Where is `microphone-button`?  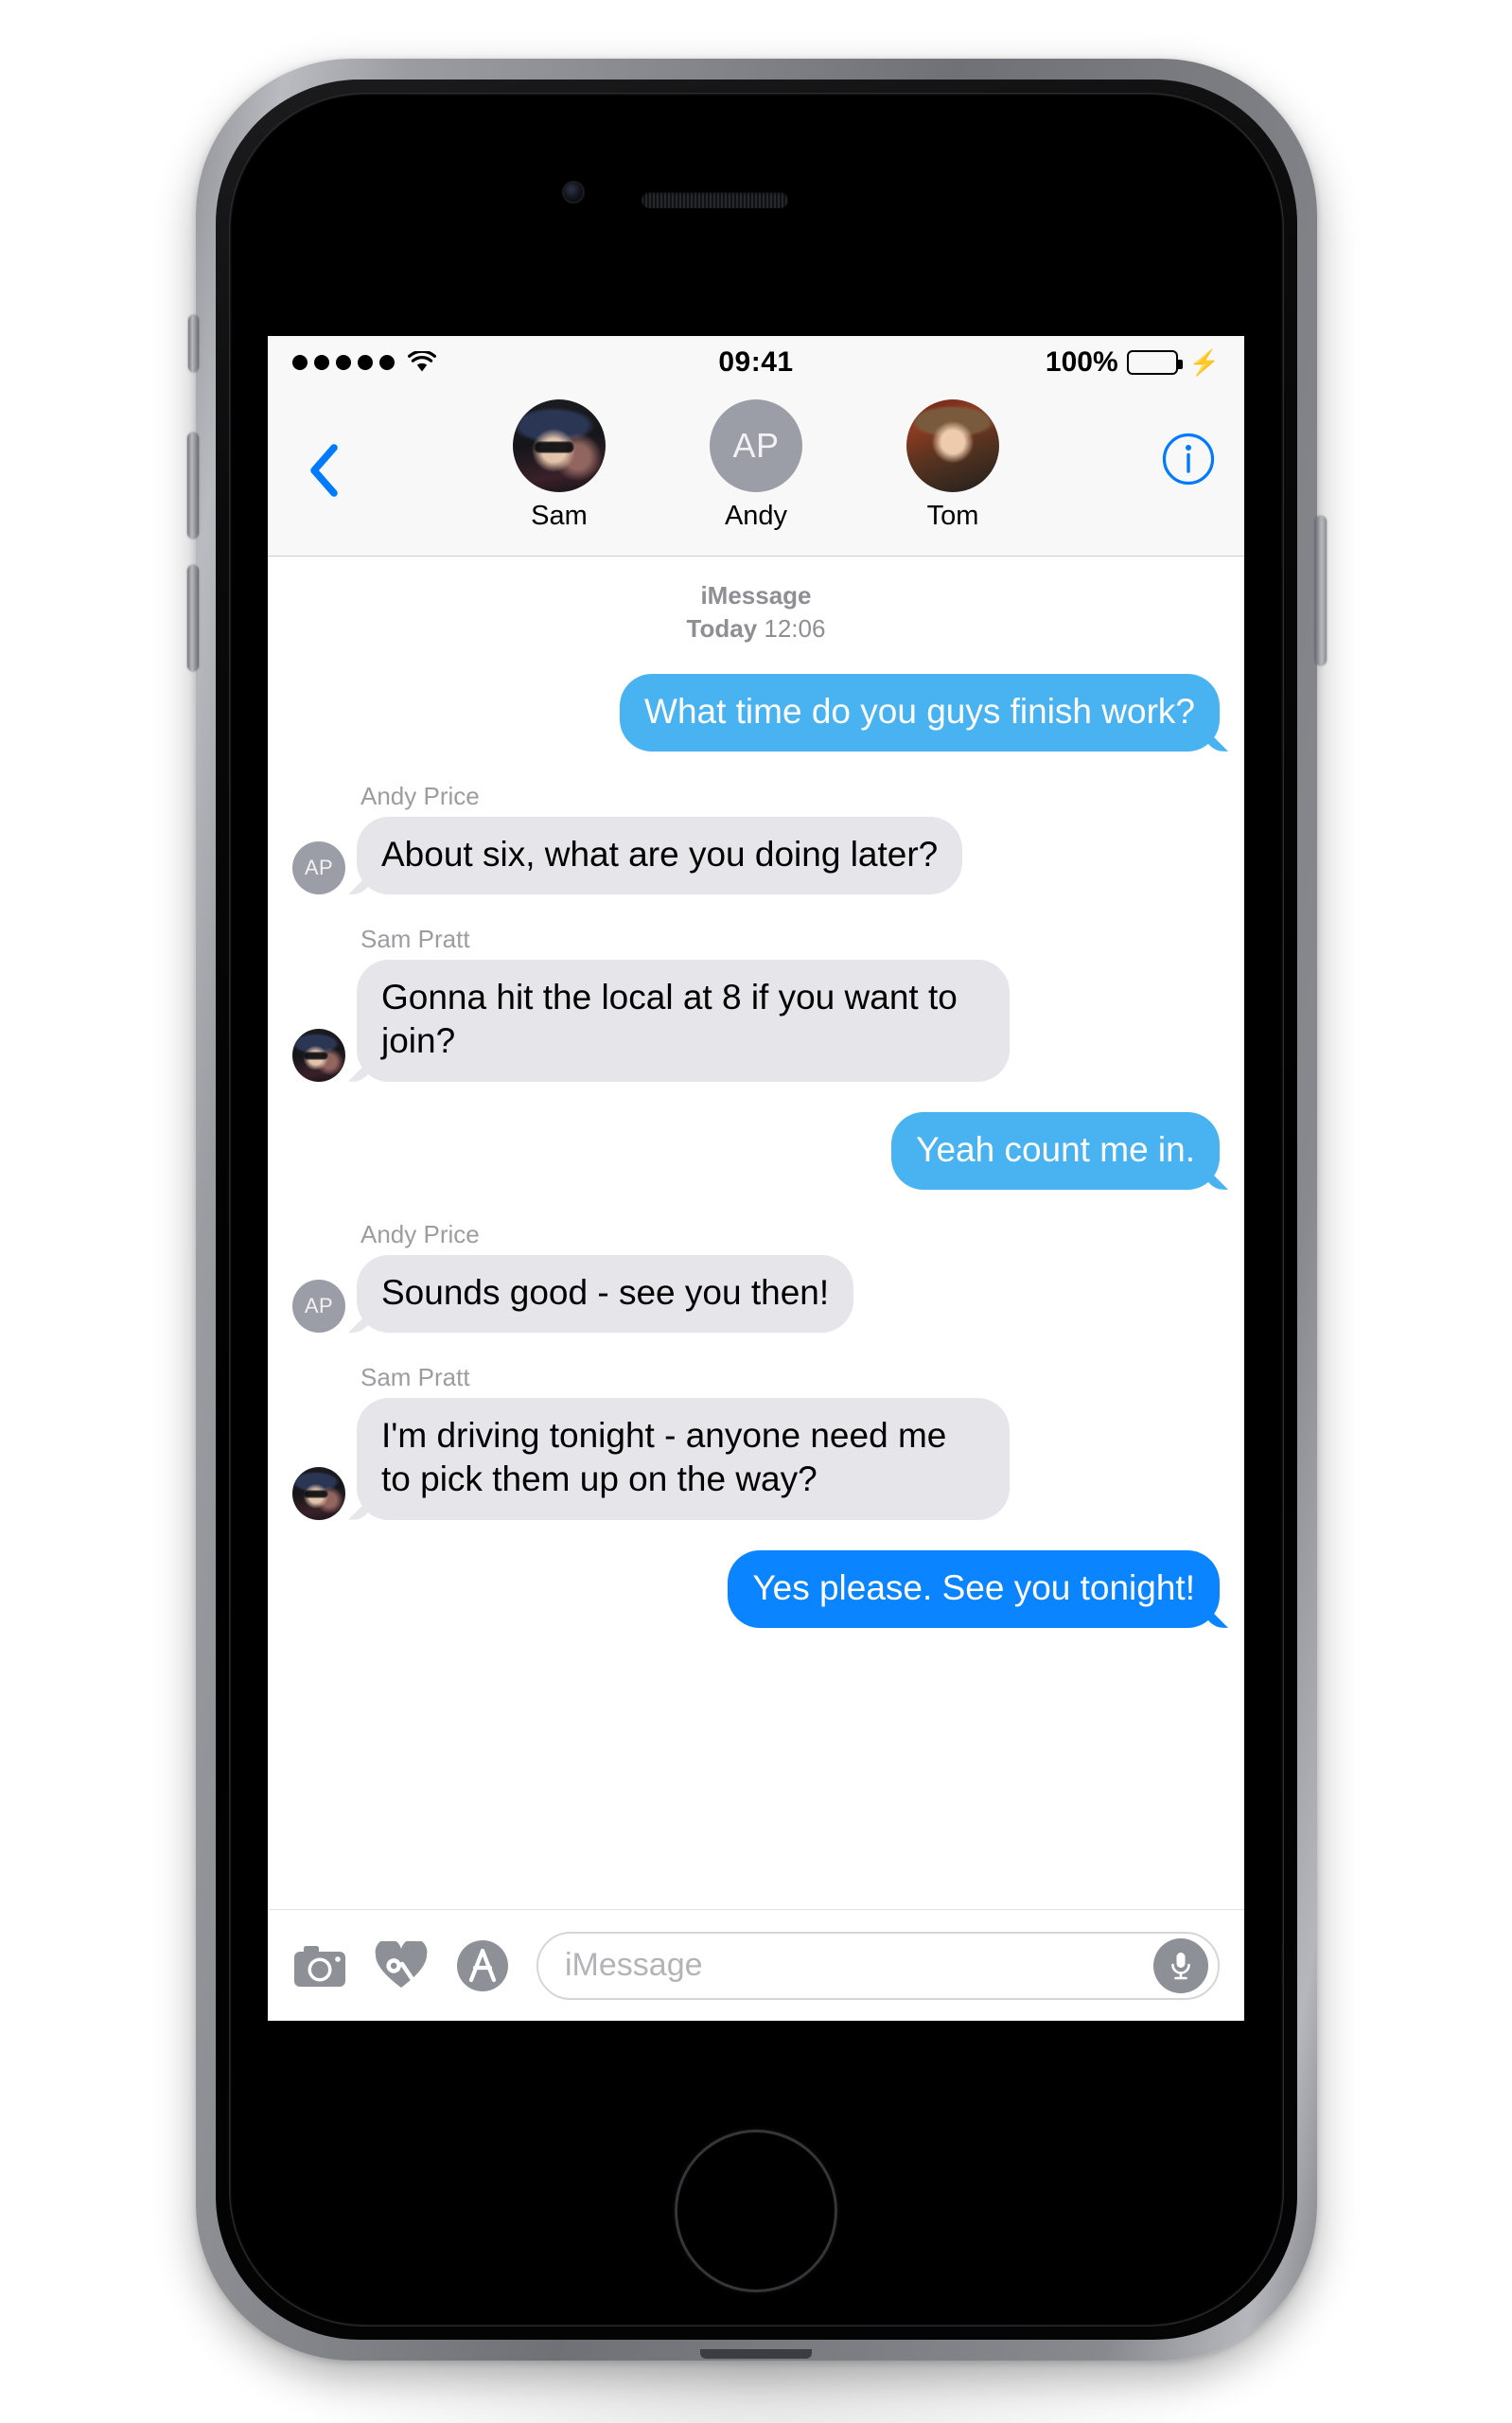 microphone-button is located at coordinates (1180, 1965).